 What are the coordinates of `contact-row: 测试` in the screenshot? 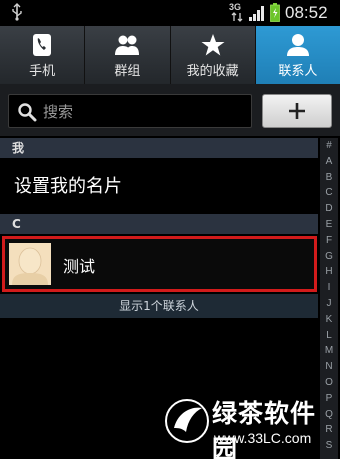 It's located at (159, 264).